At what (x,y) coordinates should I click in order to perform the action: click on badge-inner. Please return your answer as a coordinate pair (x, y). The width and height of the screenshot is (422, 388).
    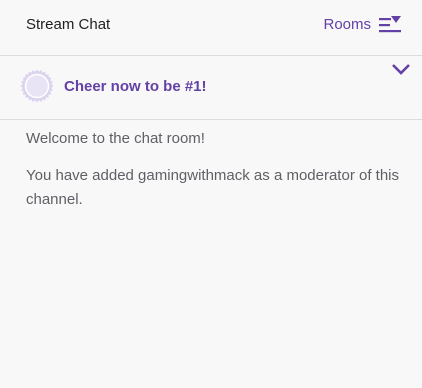
    Looking at the image, I should click on (37, 86).